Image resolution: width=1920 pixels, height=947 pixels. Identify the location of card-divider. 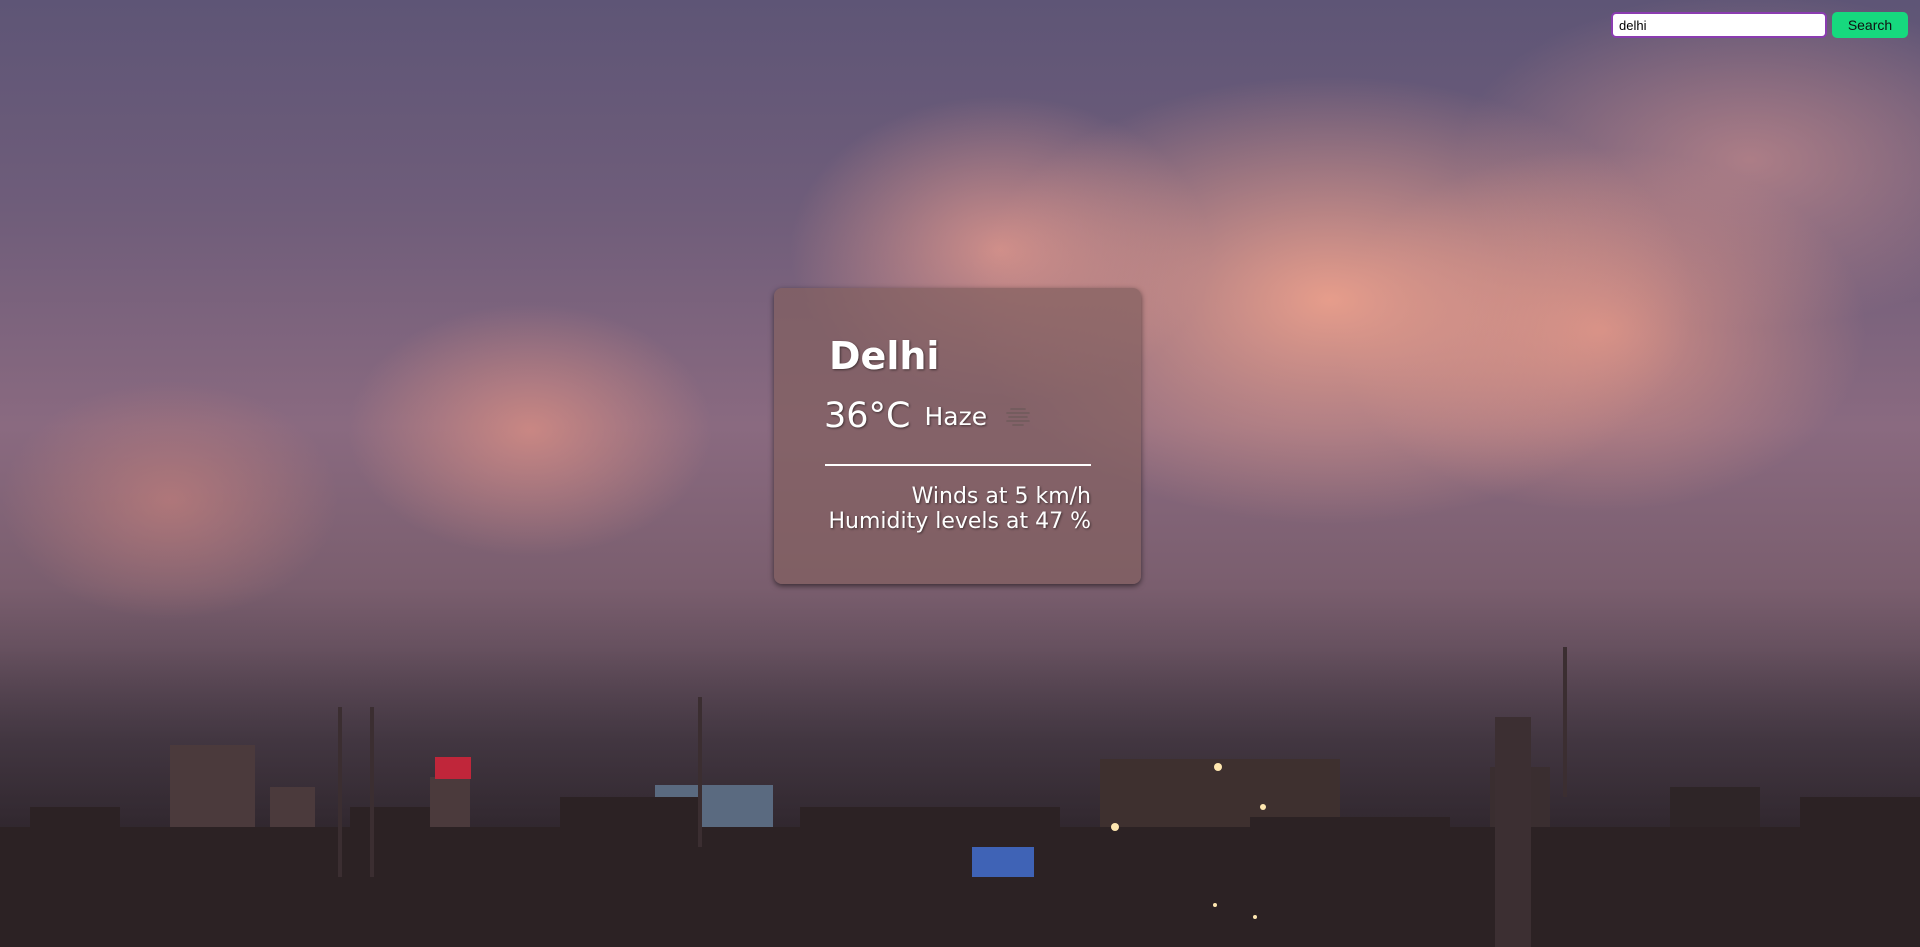
(958, 465).